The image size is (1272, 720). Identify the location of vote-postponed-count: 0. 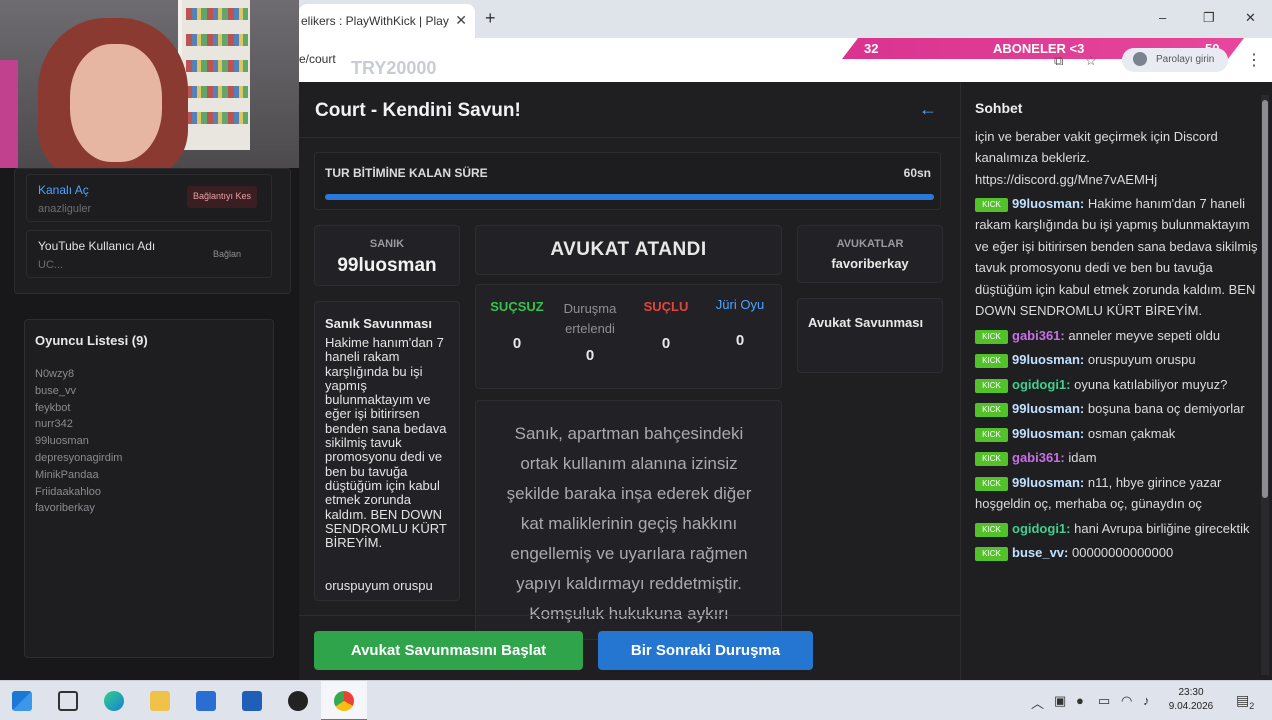
(590, 355).